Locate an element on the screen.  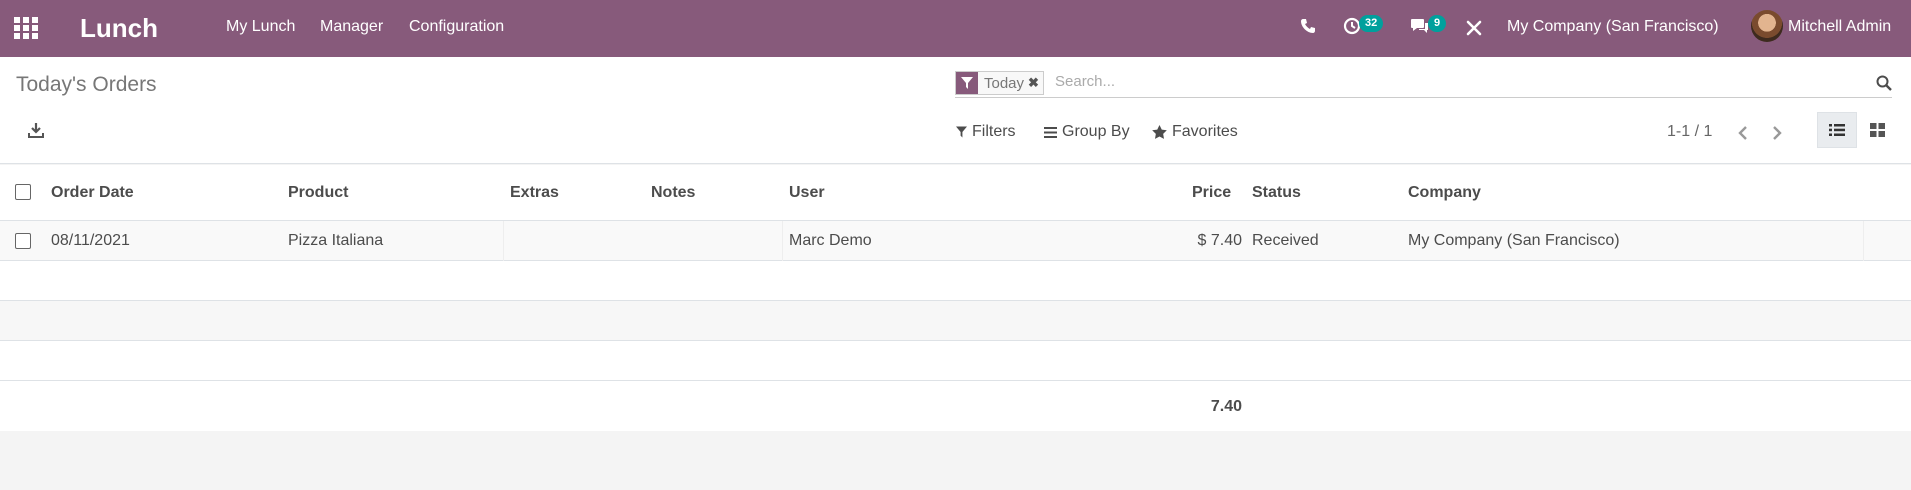
list-view-button is located at coordinates (1837, 130).